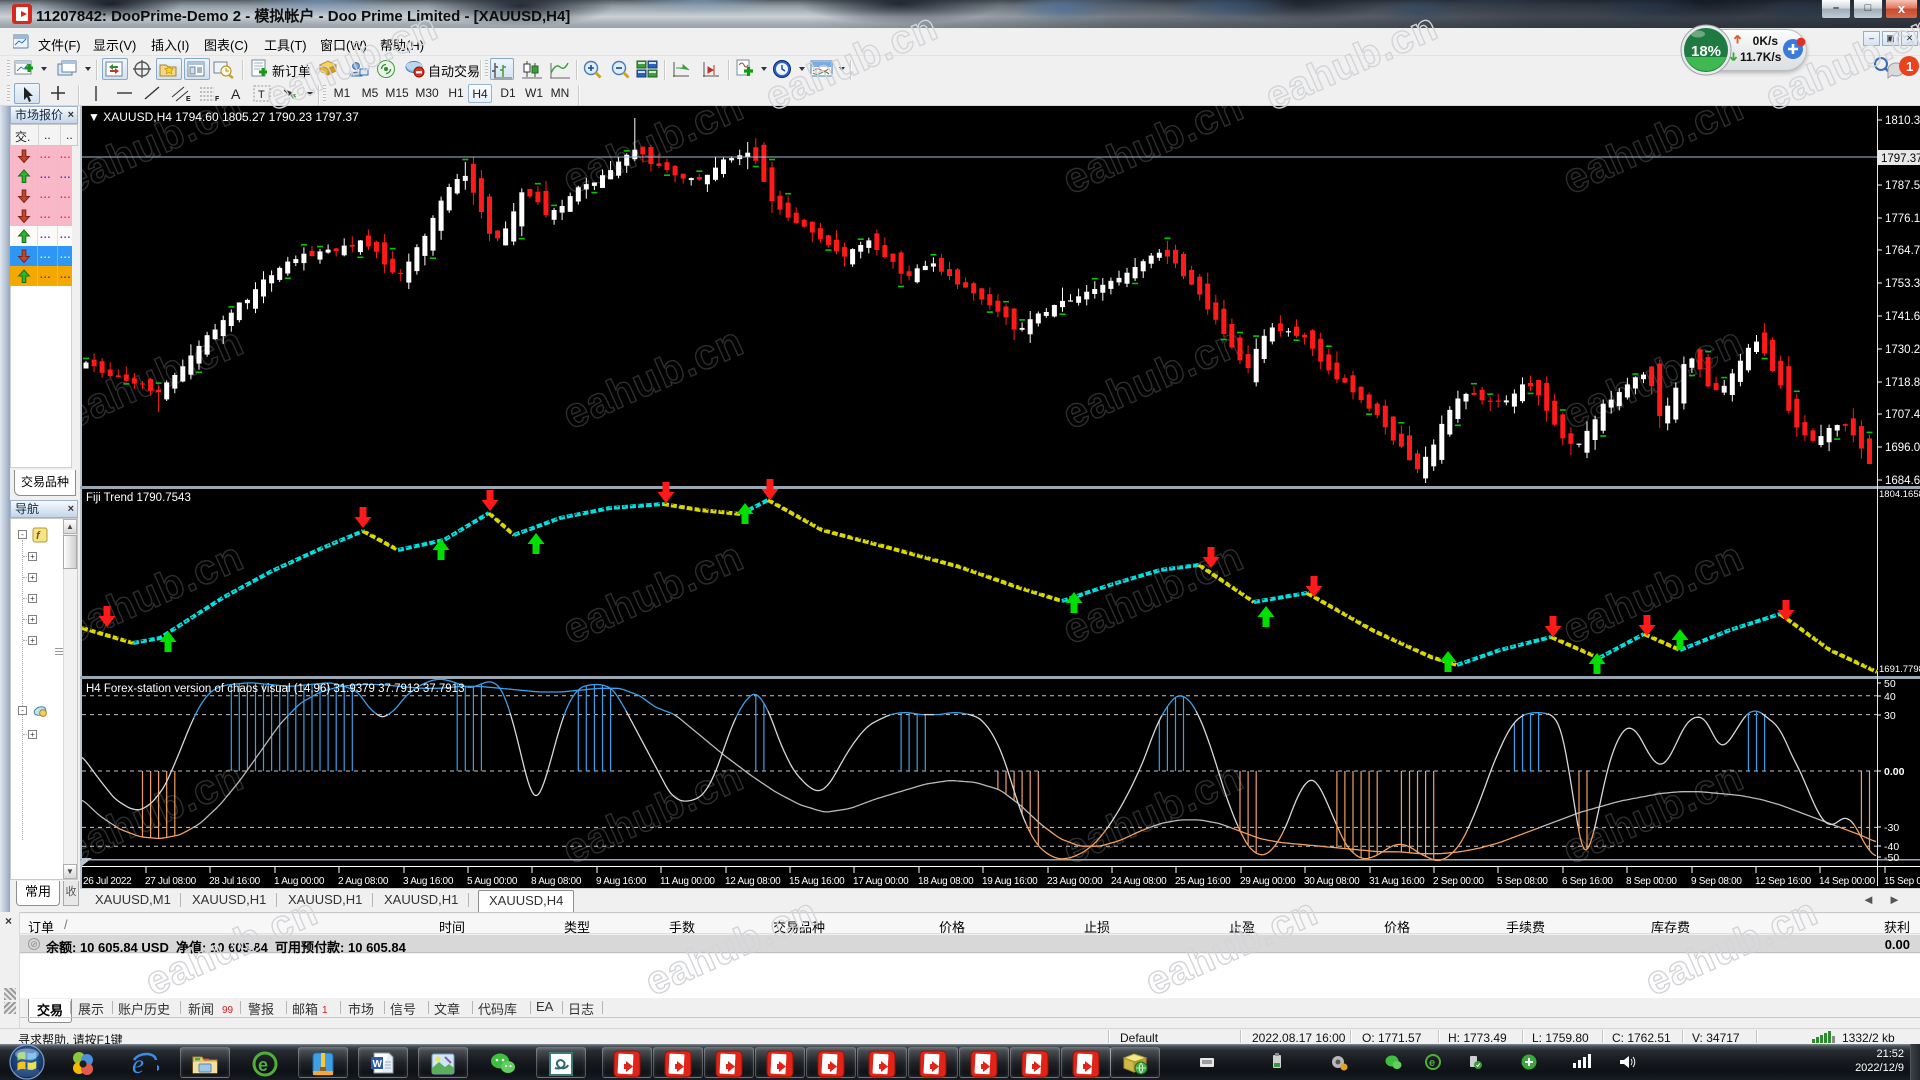  I want to click on svg-text: 12 Sep 16:00, so click(1783, 881).